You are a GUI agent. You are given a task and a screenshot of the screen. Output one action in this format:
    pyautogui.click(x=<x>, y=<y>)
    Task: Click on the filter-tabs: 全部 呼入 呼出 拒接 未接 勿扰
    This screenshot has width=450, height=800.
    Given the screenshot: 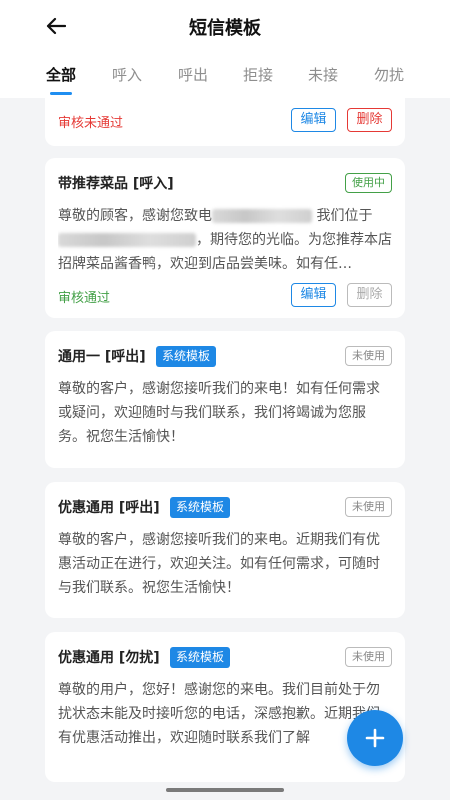 What is the action you would take?
    pyautogui.click(x=225, y=75)
    